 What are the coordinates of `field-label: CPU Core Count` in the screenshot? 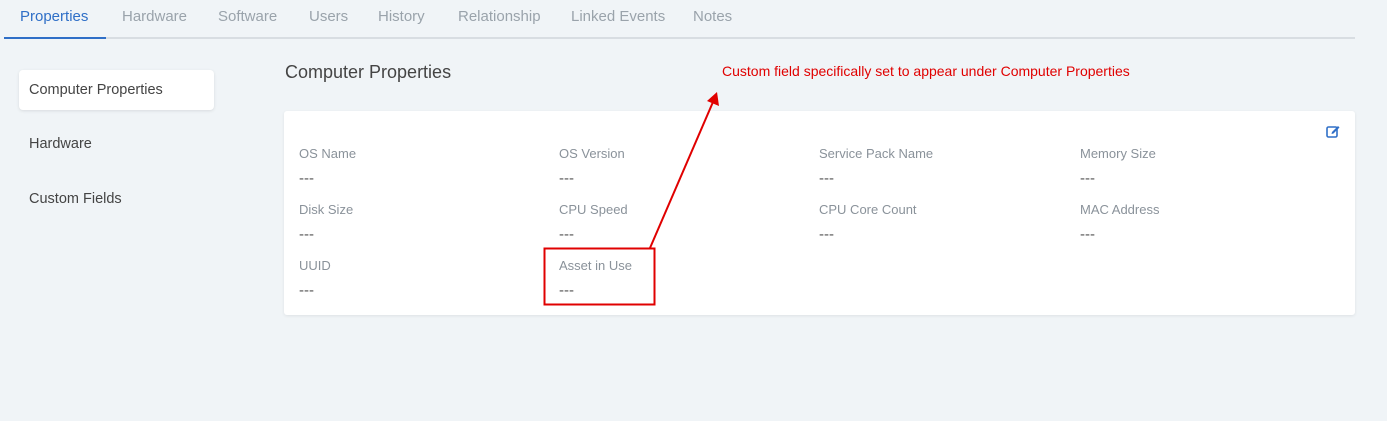 It's located at (868, 209).